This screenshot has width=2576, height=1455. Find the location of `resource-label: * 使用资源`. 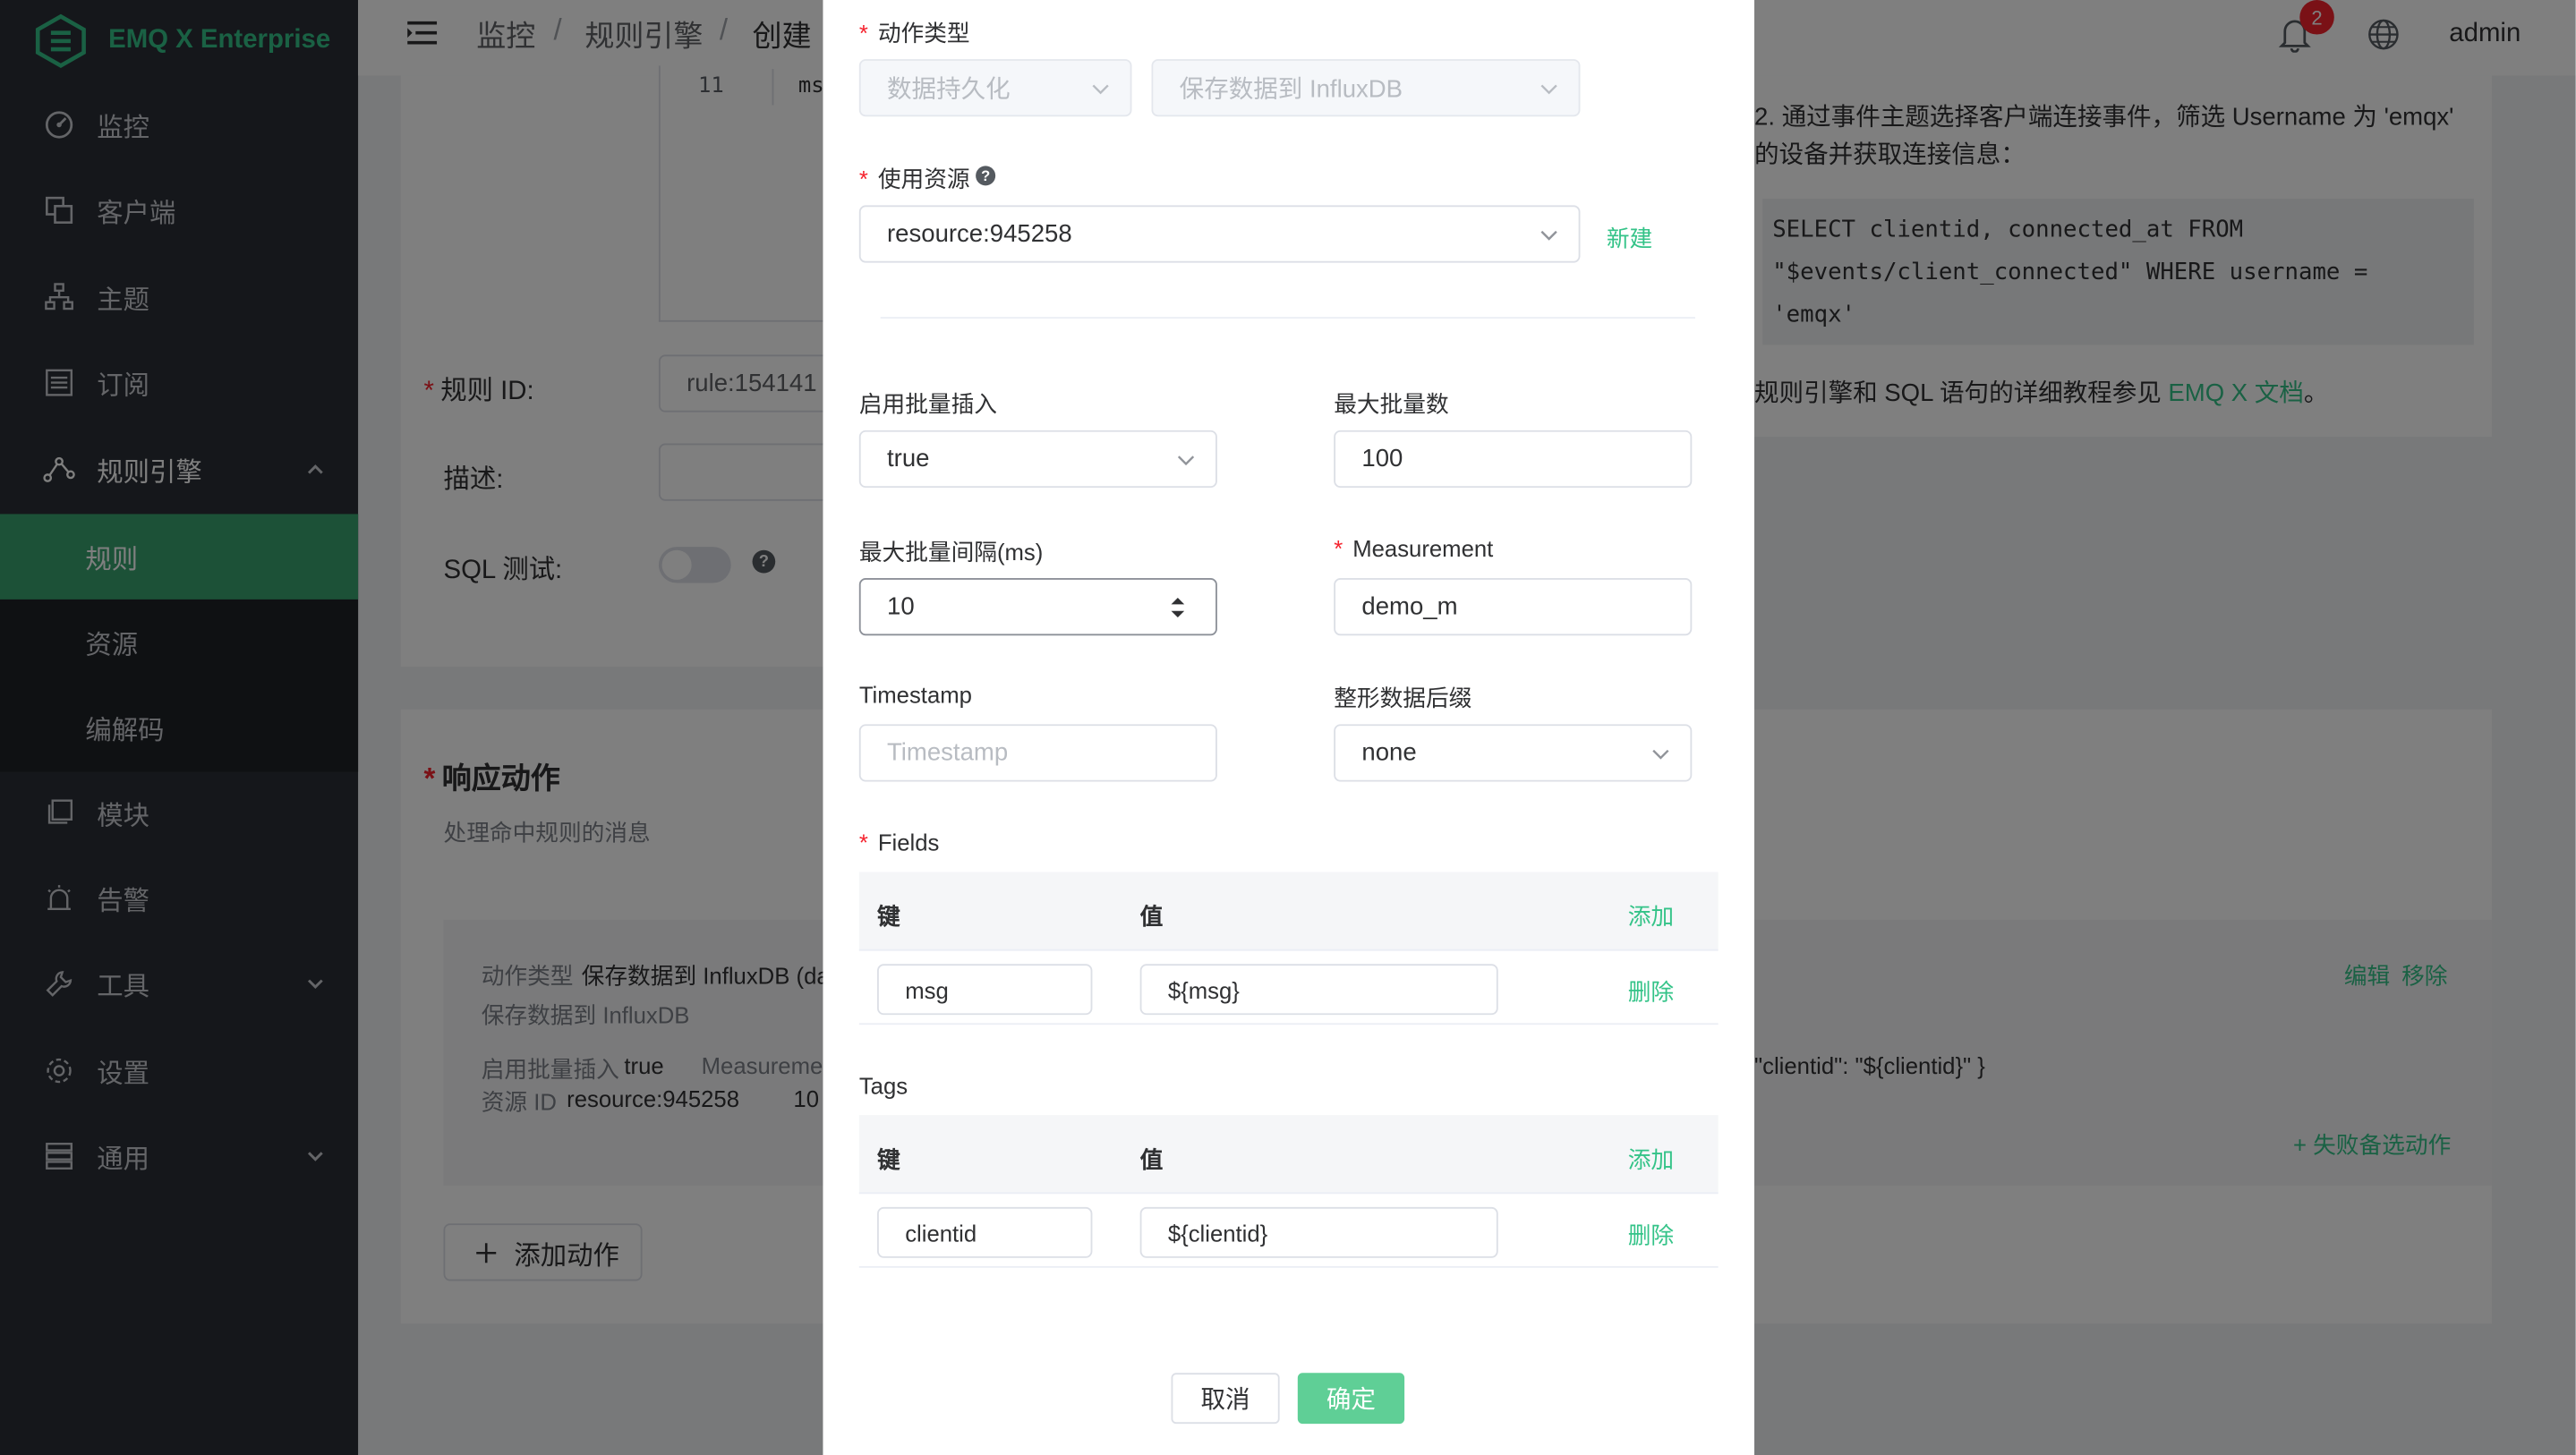

resource-label: * 使用资源 is located at coordinates (914, 179).